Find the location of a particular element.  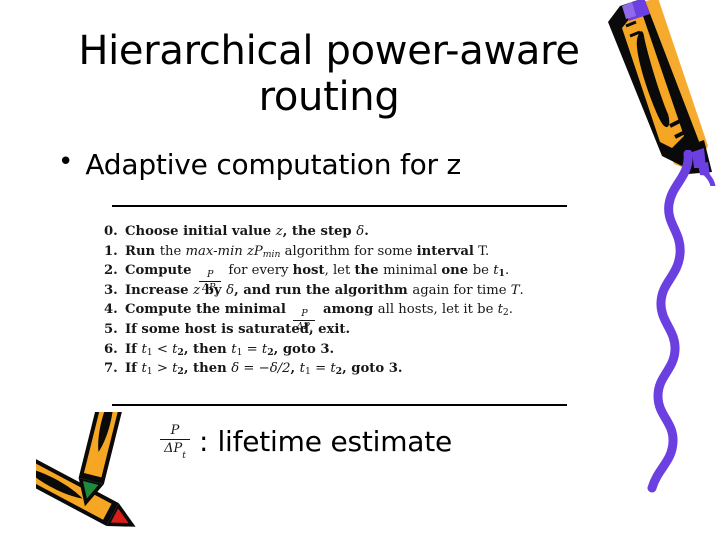

algorithm-step-text: Choose initial value z, the step δ. is located at coordinates (247, 232).